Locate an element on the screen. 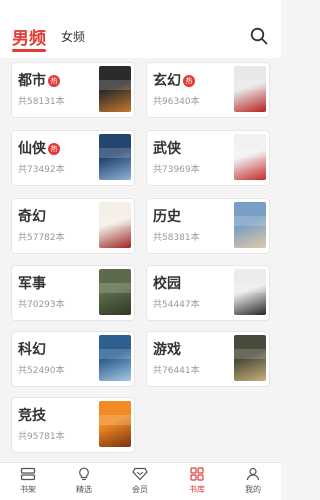 The image size is (320, 500). bookshelf-icon is located at coordinates (28, 474).